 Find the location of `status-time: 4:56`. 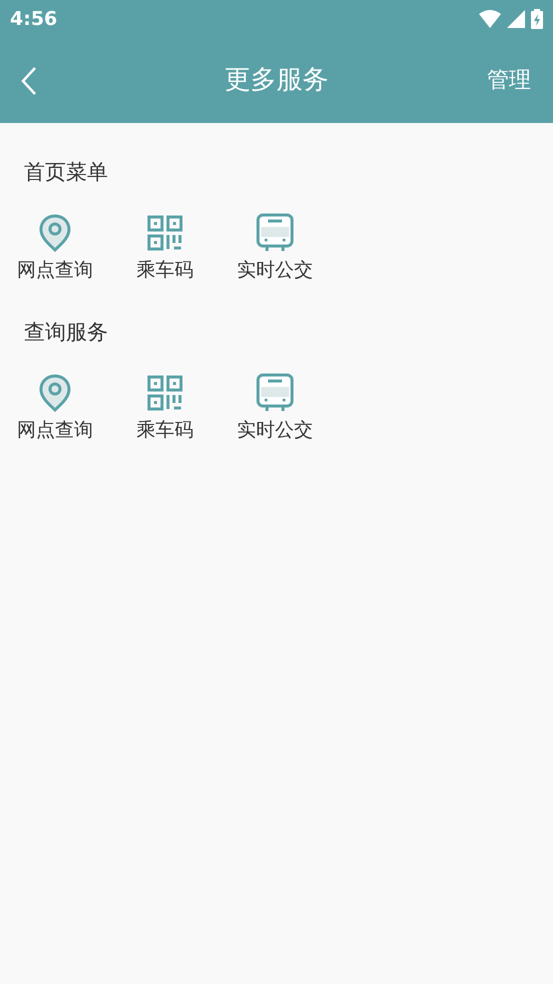

status-time: 4:56 is located at coordinates (34, 19).